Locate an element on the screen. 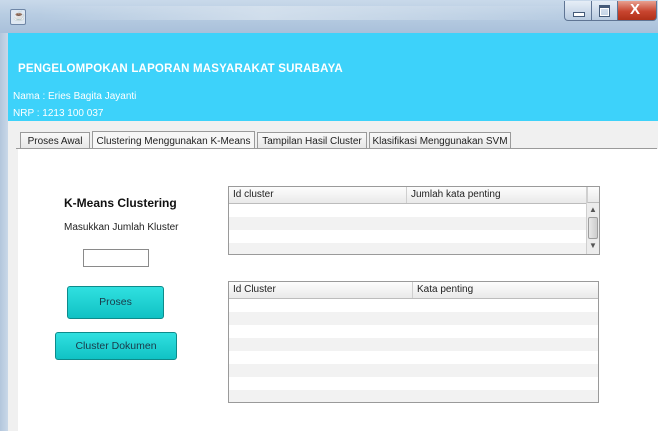  title-bar-blur is located at coordinates (320, 13).